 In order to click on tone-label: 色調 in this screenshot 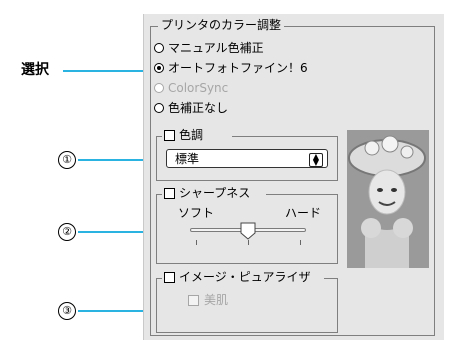, I will do `click(191, 135)`.